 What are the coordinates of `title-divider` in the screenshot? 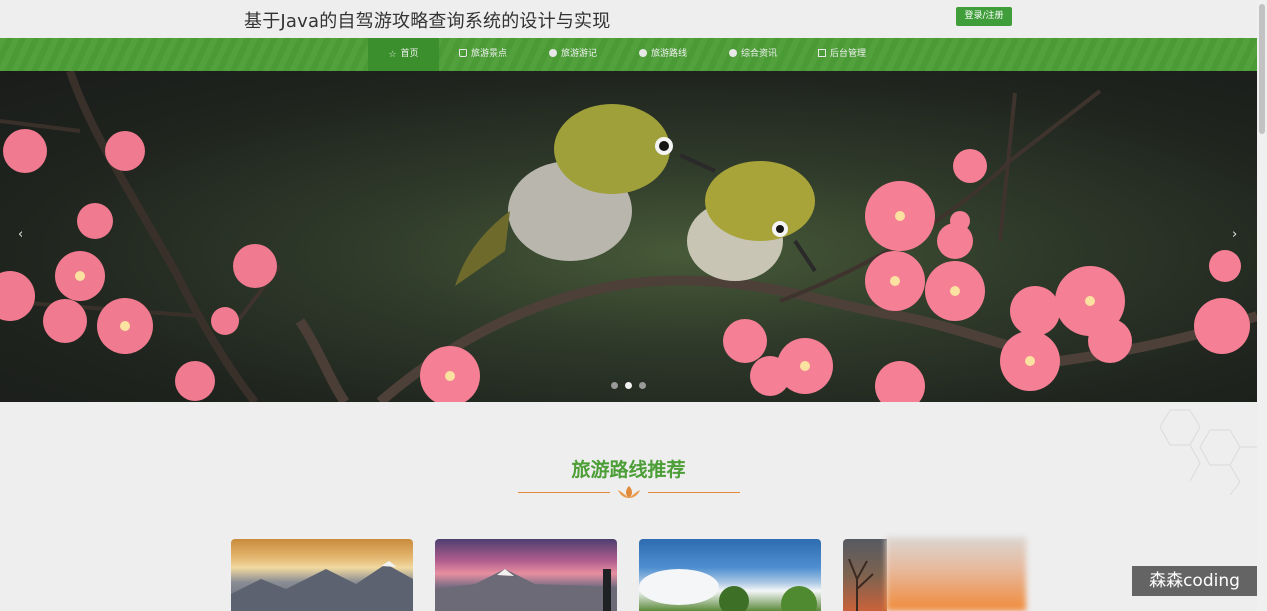 It's located at (629, 492).